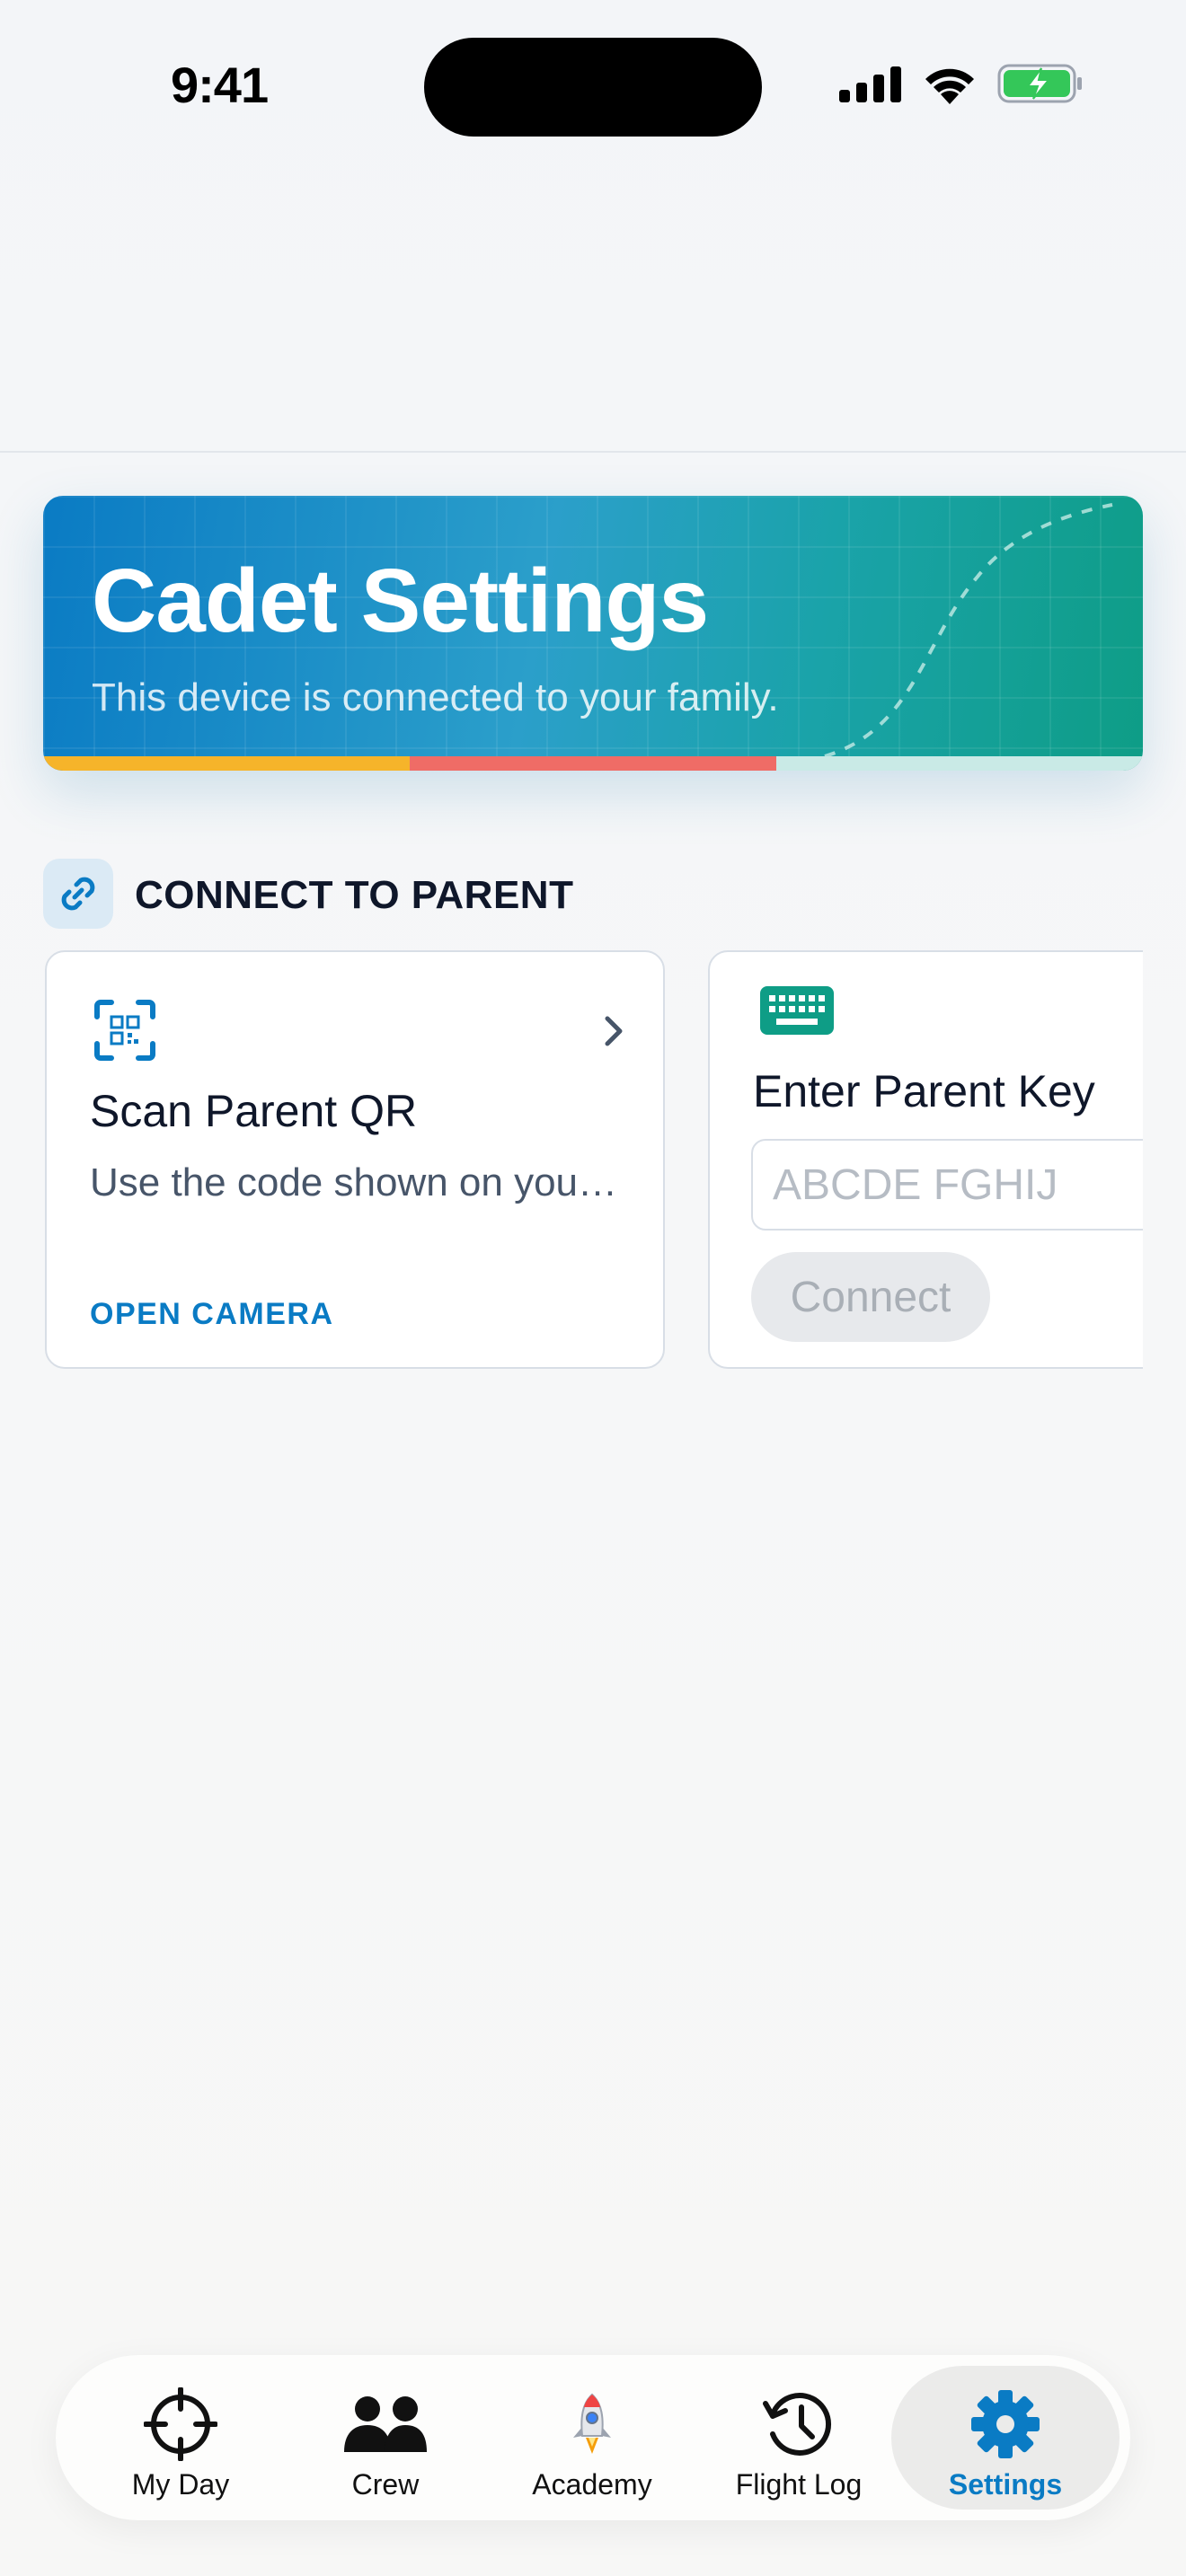  I want to click on tab-settings: Settings, so click(1005, 2438).